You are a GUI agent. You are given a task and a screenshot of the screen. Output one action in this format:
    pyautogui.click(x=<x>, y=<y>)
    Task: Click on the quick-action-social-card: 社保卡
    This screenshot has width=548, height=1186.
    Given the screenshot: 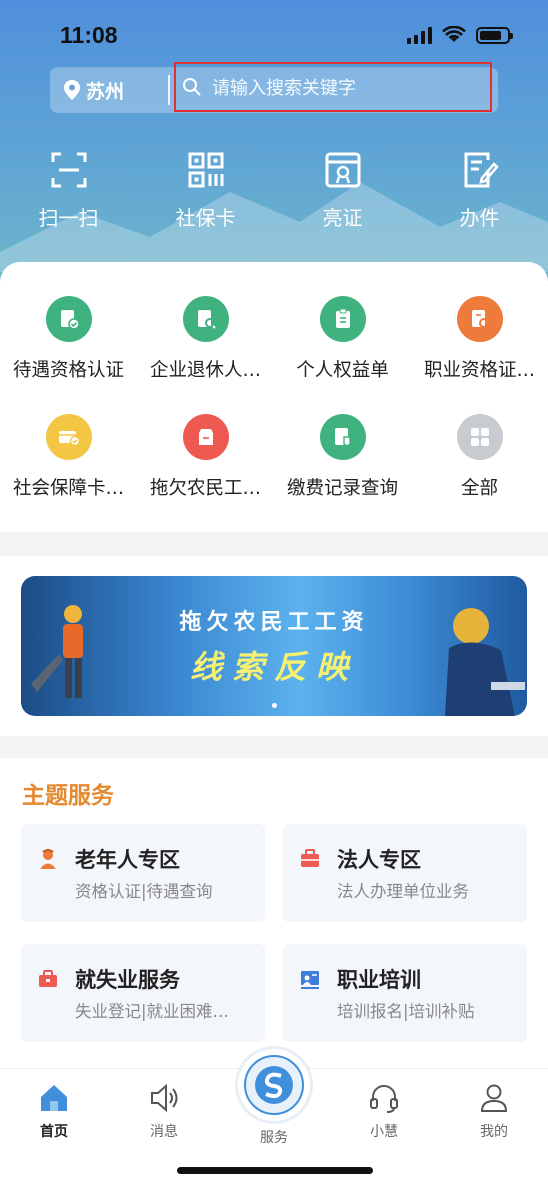 What is the action you would take?
    pyautogui.click(x=205, y=190)
    